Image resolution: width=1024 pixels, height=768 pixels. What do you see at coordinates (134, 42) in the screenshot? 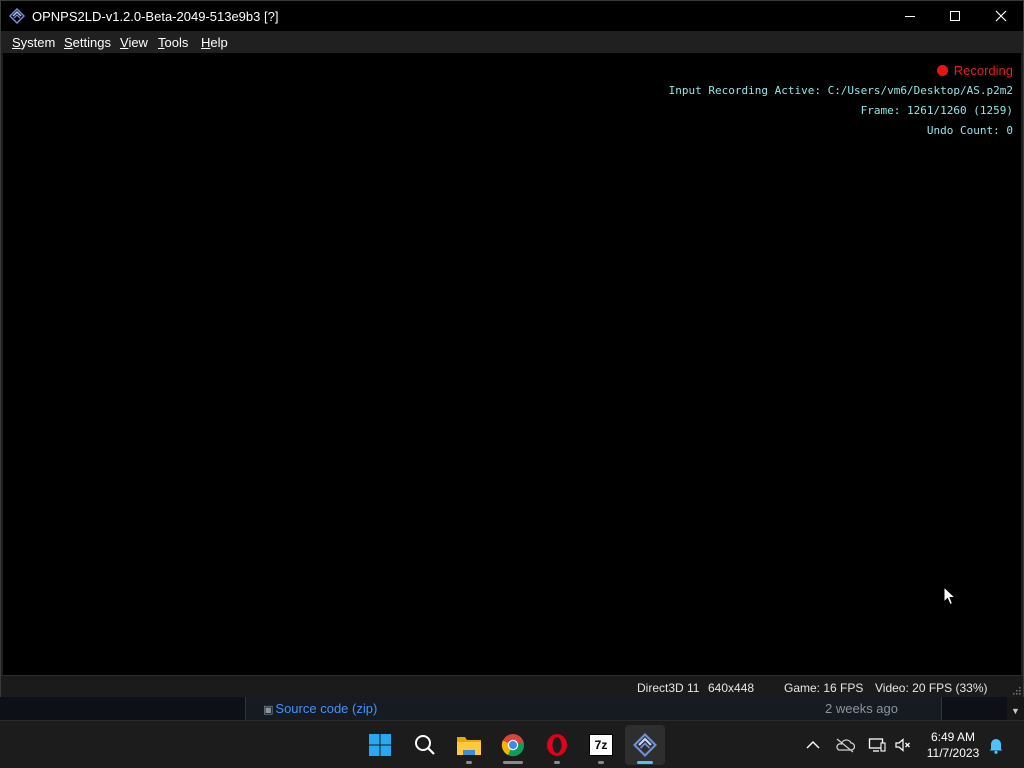
I see `menu-view: View` at bounding box center [134, 42].